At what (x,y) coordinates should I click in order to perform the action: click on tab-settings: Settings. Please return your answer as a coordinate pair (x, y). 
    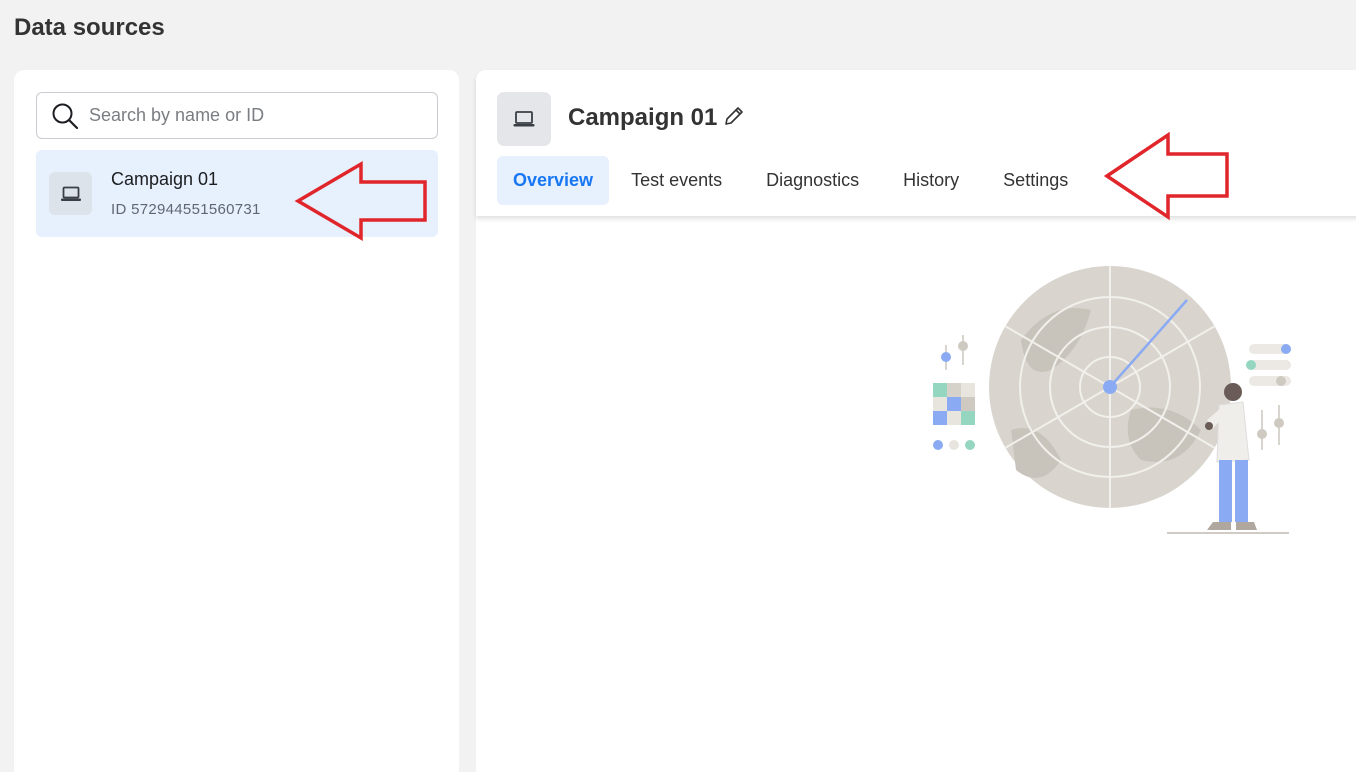
    Looking at the image, I should click on (1035, 180).